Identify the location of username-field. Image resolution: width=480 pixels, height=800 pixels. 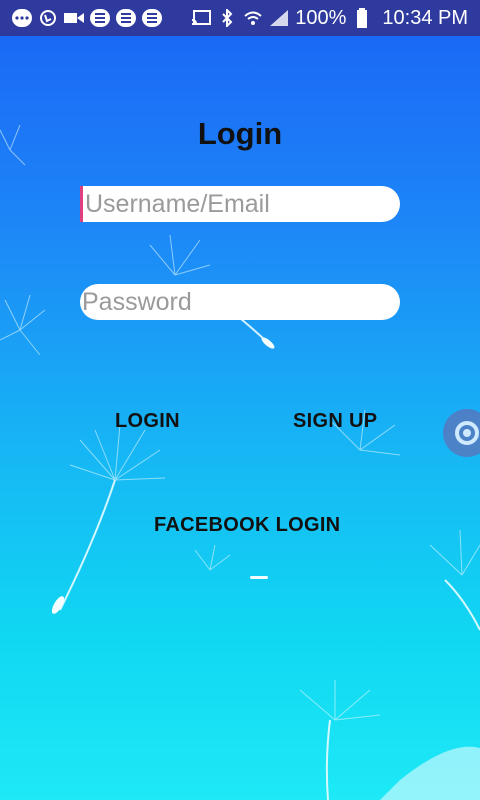
(240, 204).